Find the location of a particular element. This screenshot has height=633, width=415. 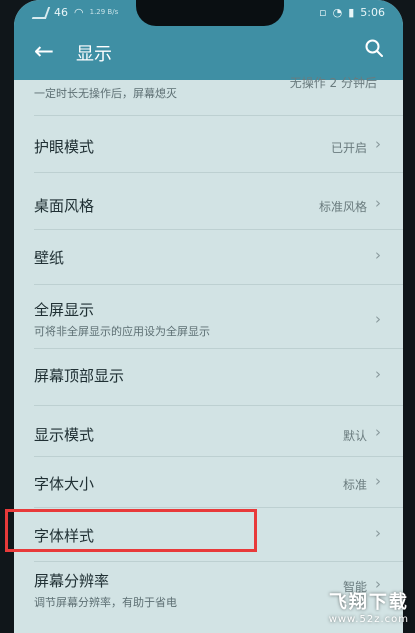

battery-icon: ▮ is located at coordinates (351, 12).